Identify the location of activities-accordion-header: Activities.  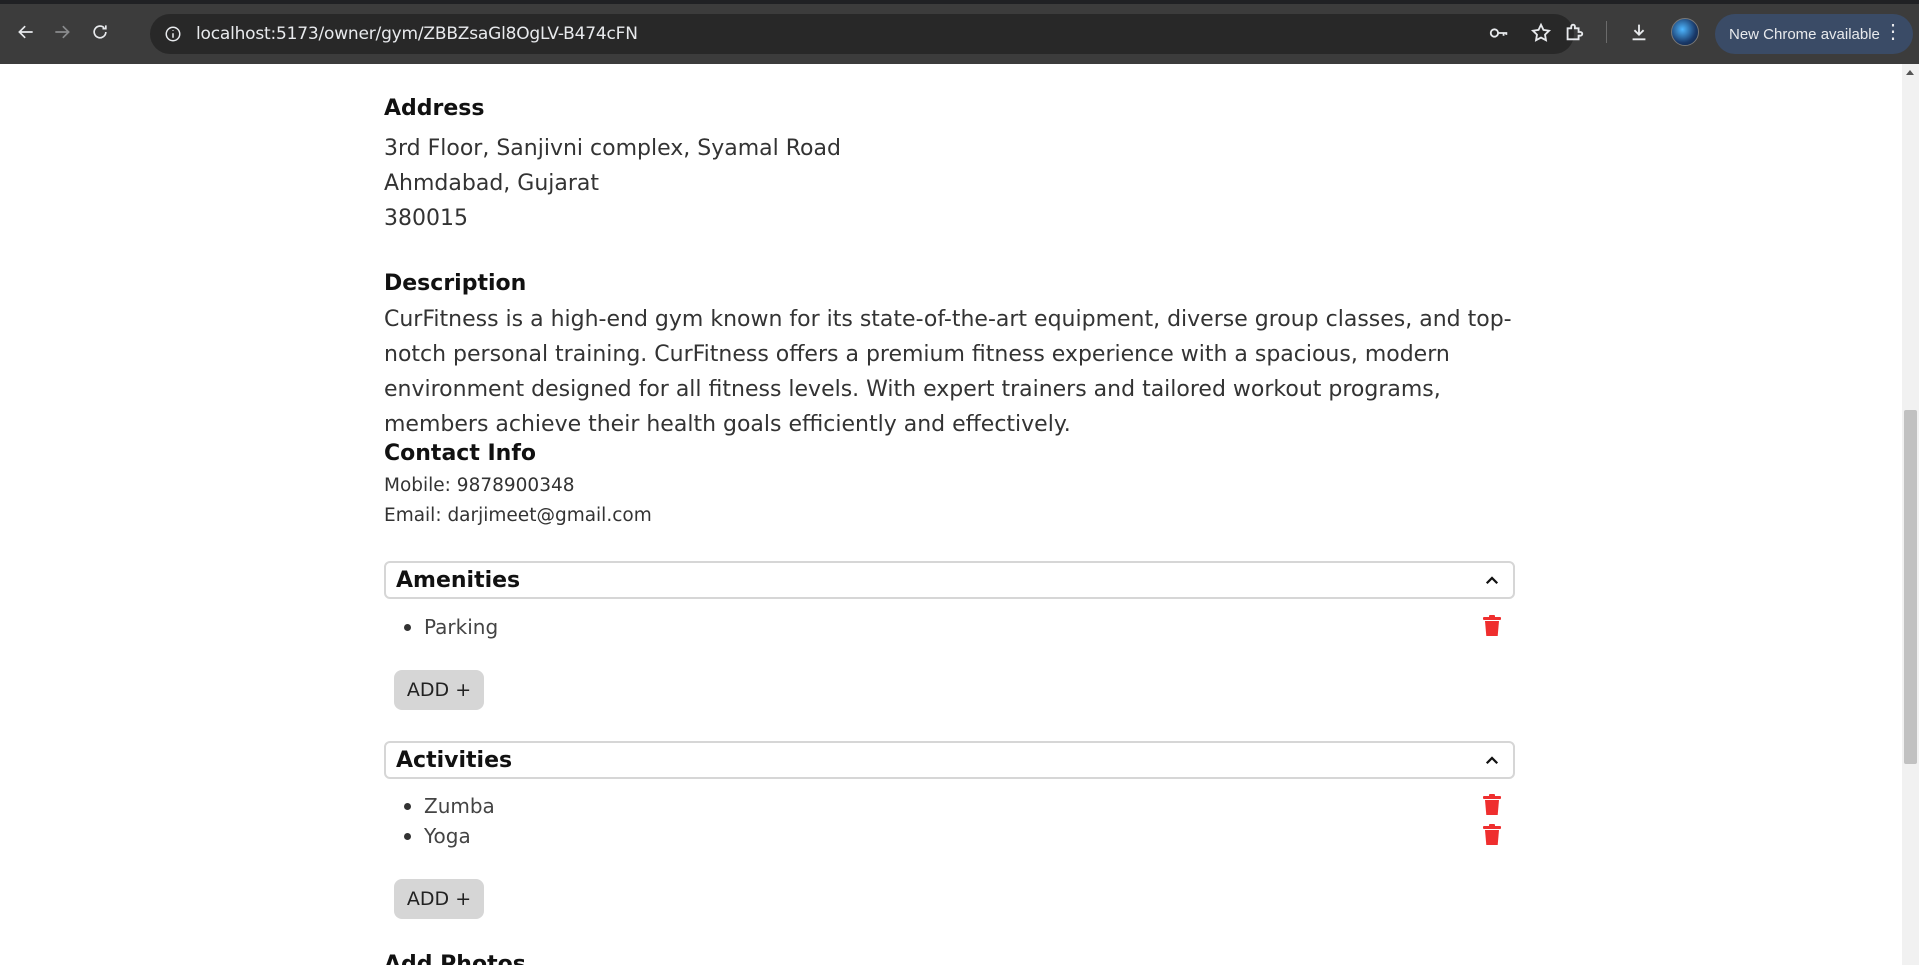
(949, 760).